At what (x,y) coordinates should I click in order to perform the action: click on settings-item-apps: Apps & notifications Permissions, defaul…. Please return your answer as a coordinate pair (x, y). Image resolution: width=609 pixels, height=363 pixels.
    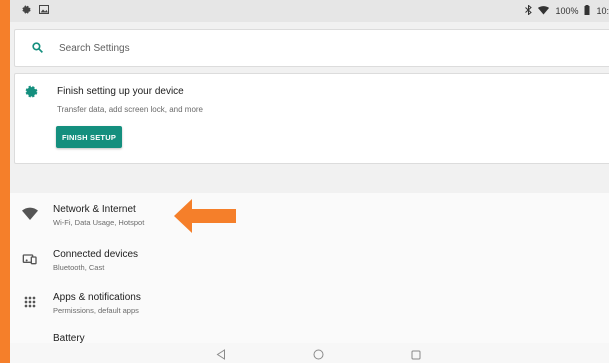
    Looking at the image, I should click on (309, 303).